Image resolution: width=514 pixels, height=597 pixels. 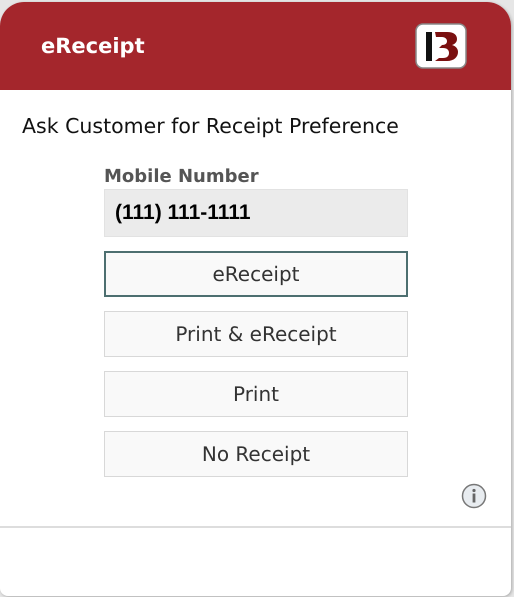 What do you see at coordinates (256, 213) in the screenshot?
I see `mobile-number-field: (111) 111-1111` at bounding box center [256, 213].